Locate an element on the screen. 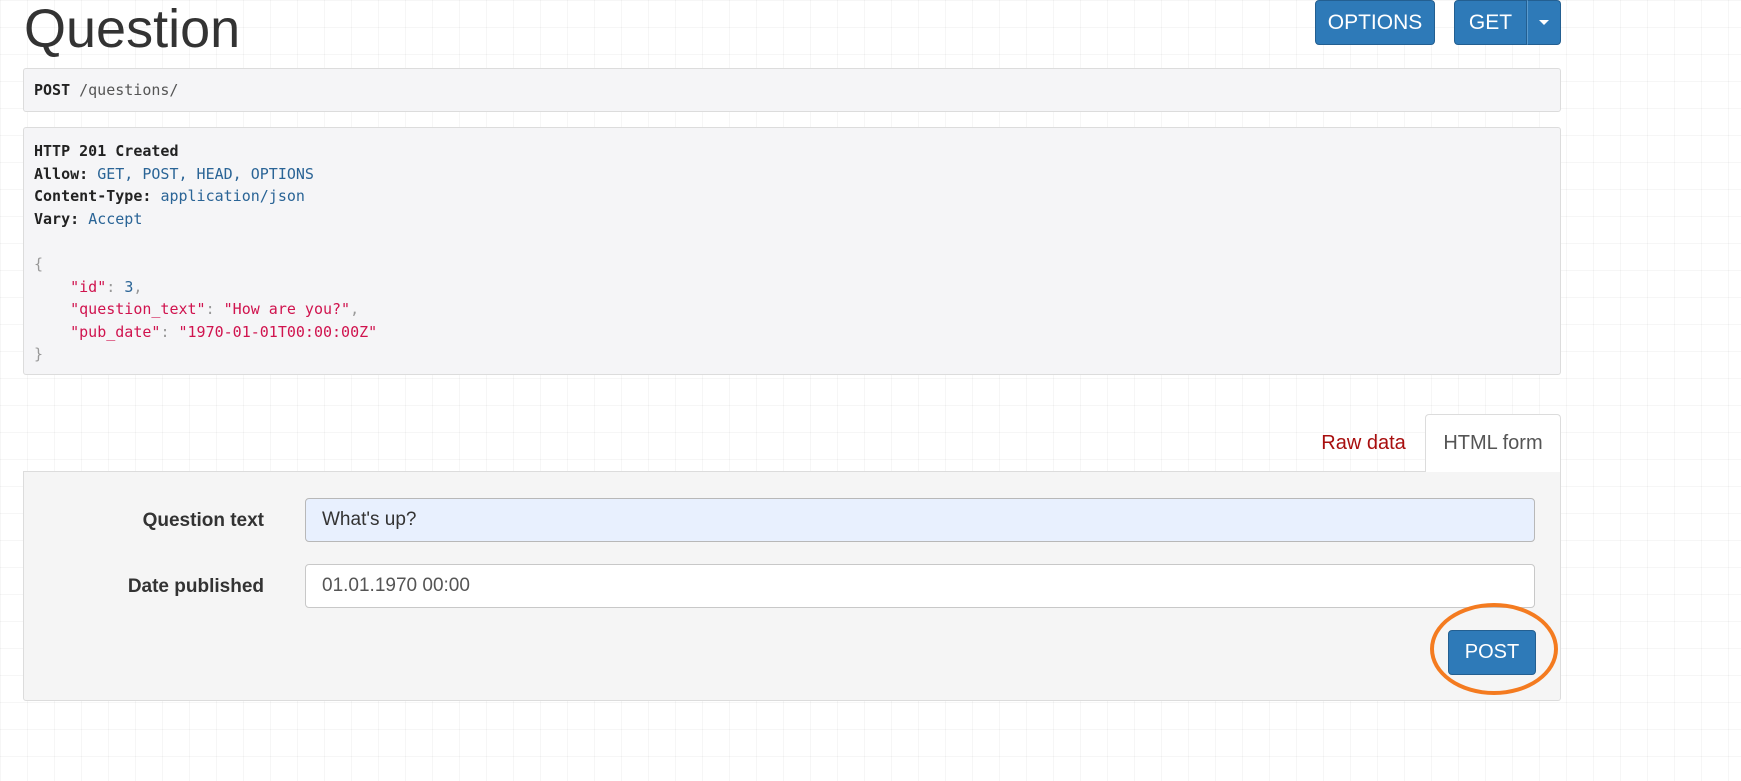  header-content-type-value: application/json is located at coordinates (232, 196).